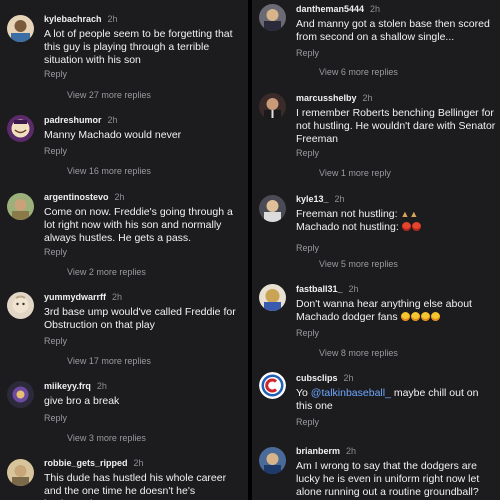 The image size is (500, 500). What do you see at coordinates (84, 197) in the screenshot?
I see `comment-username: argentinostevo 2h` at bounding box center [84, 197].